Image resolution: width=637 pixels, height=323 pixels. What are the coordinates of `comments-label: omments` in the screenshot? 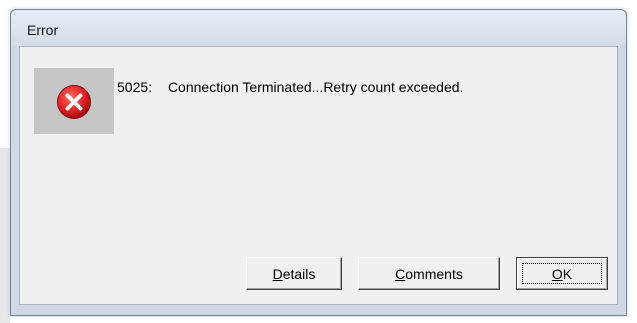 It's located at (434, 273).